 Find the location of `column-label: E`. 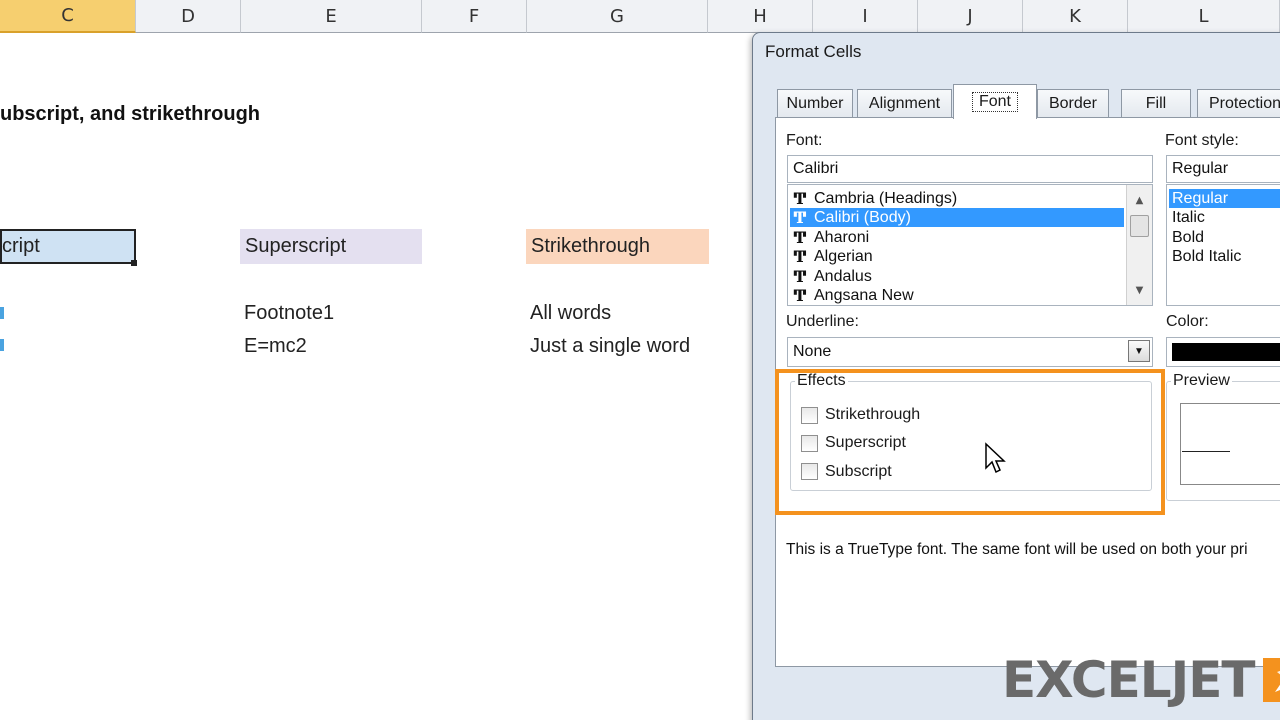

column-label: E is located at coordinates (331, 16).